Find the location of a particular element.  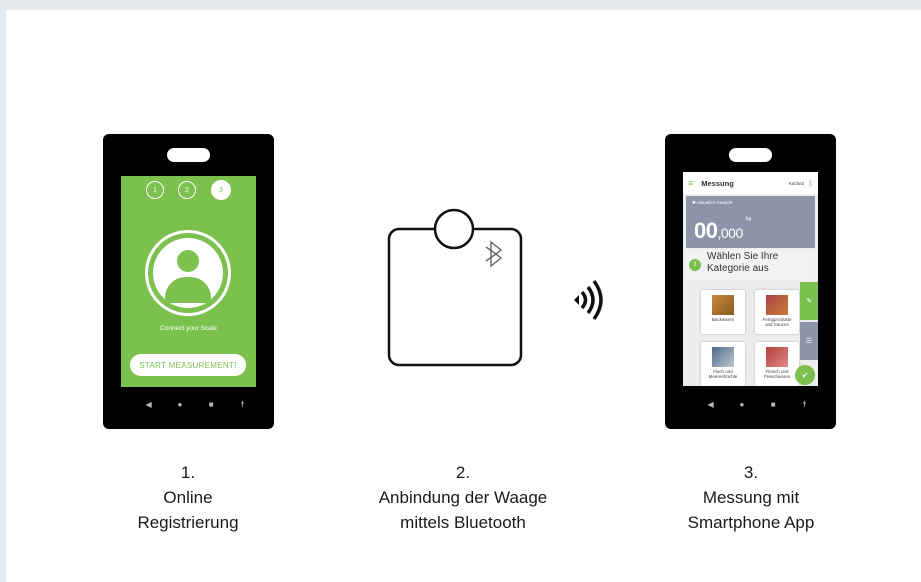

step-text: Wählen Sie Ihre Kategorie aus is located at coordinates (743, 262).